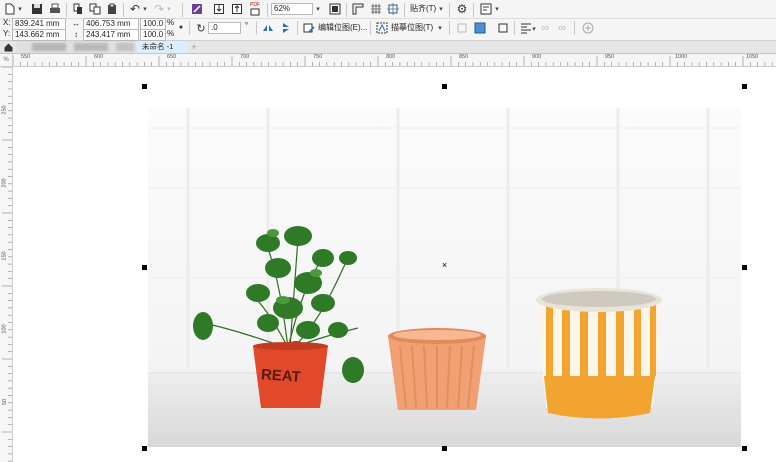  I want to click on selection-handle-bottom-center, so click(444, 448).